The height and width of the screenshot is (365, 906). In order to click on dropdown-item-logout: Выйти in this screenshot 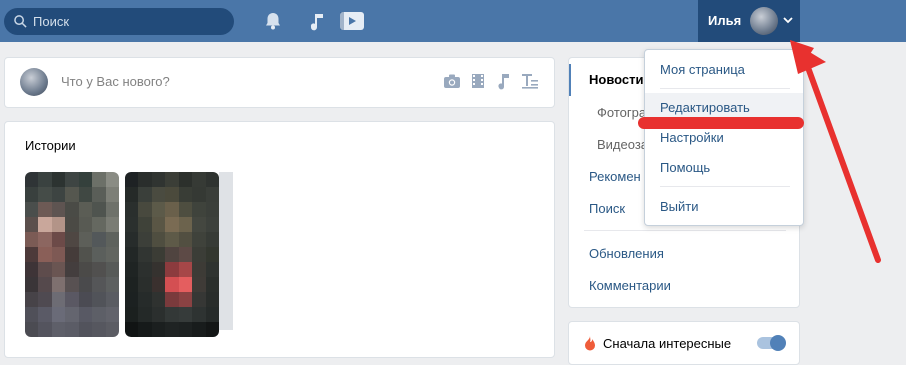, I will do `click(724, 206)`.